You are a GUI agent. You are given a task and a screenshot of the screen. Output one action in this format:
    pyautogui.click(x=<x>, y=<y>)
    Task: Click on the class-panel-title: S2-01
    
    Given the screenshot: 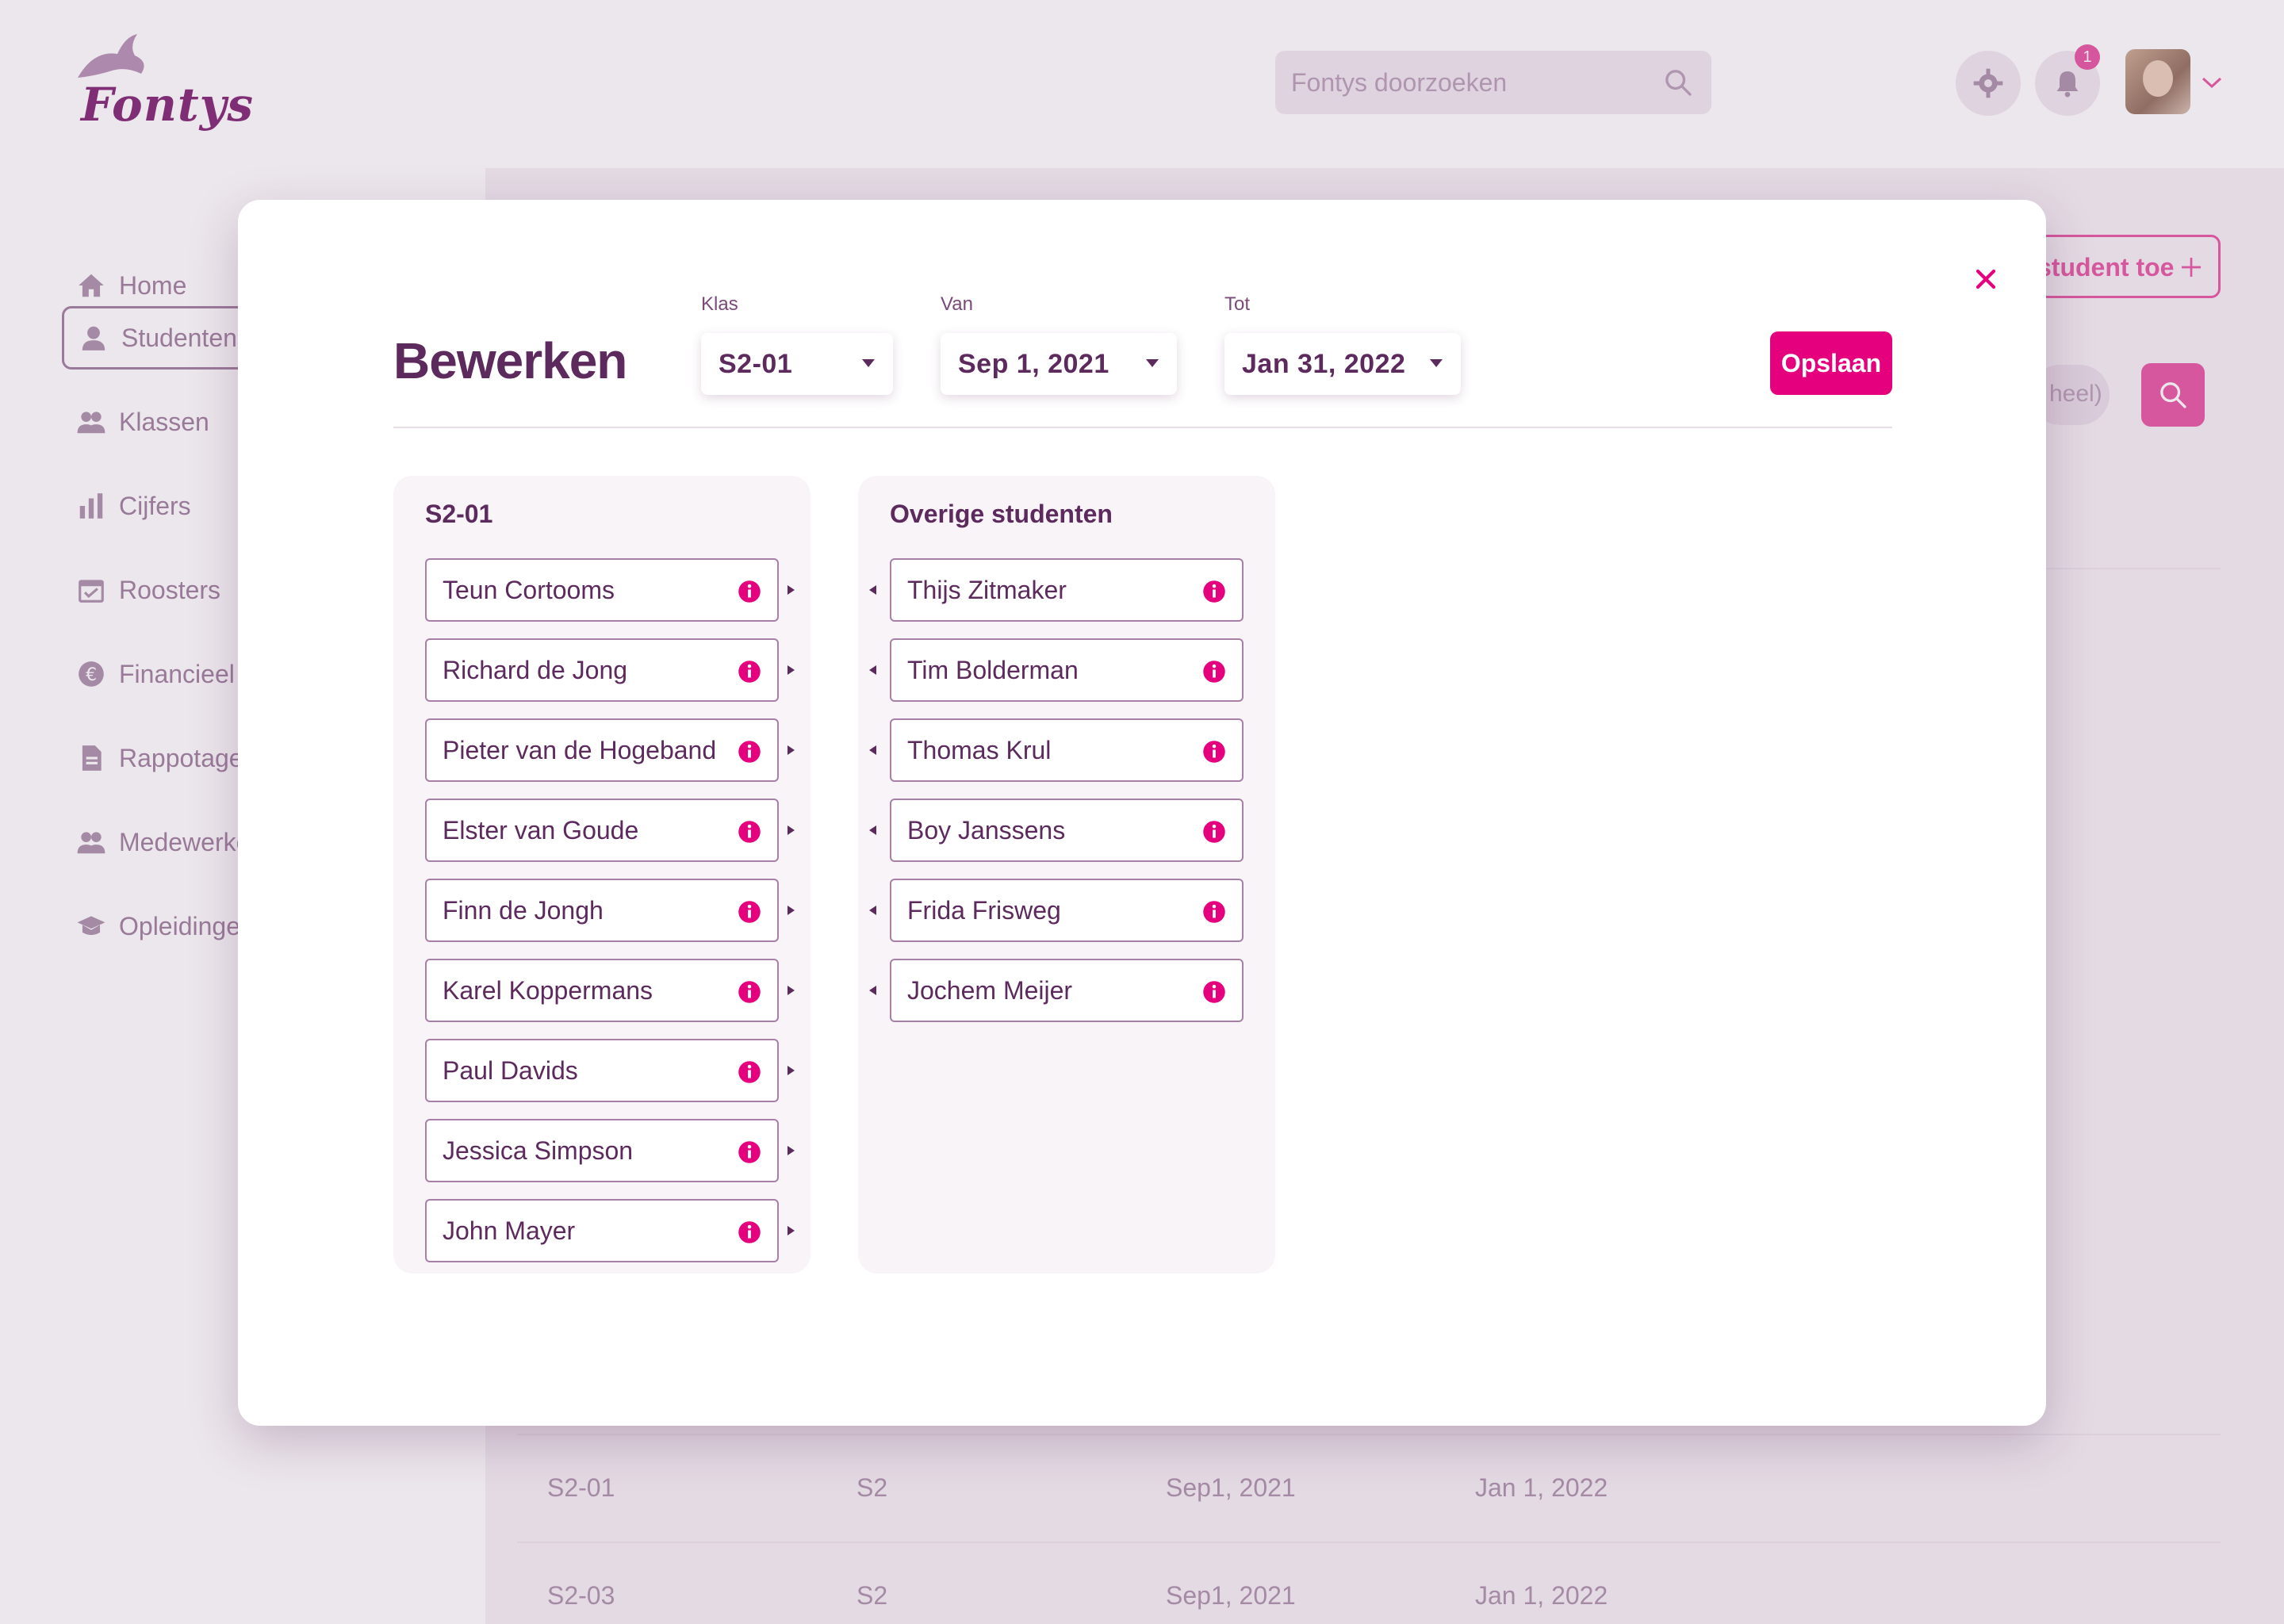 What is the action you would take?
    pyautogui.click(x=459, y=514)
    